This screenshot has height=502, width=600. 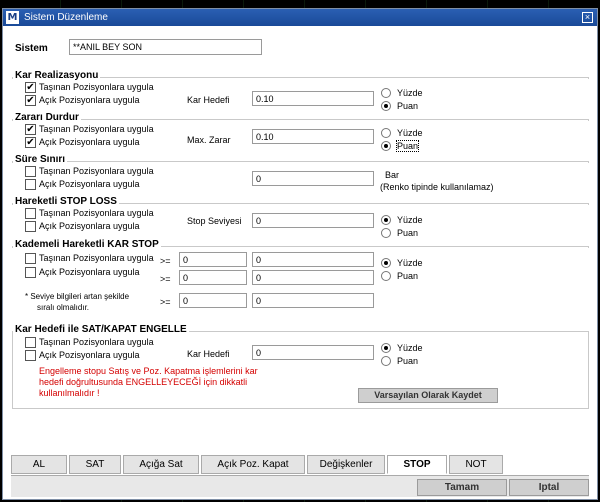 What do you see at coordinates (57, 75) in the screenshot?
I see `kar-realizasyonu-title: Kar Realizasyonu` at bounding box center [57, 75].